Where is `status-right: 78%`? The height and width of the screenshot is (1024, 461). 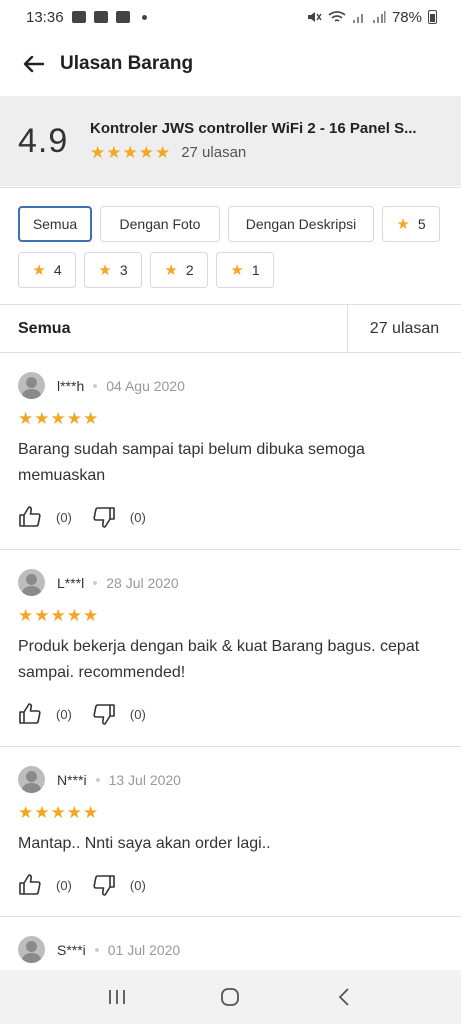 status-right: 78% is located at coordinates (371, 17).